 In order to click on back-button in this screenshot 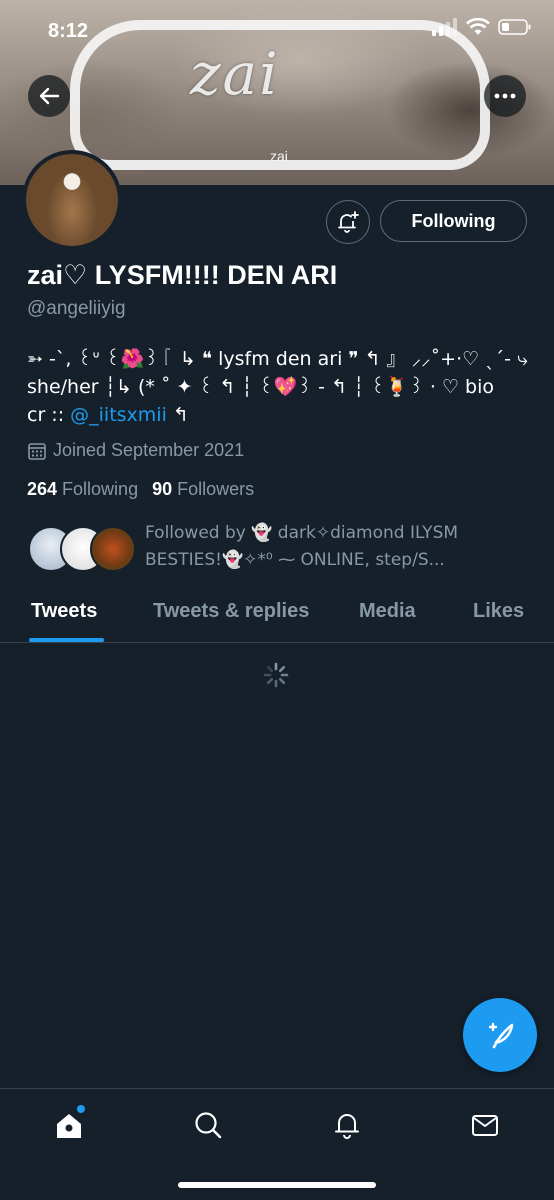, I will do `click(49, 96)`.